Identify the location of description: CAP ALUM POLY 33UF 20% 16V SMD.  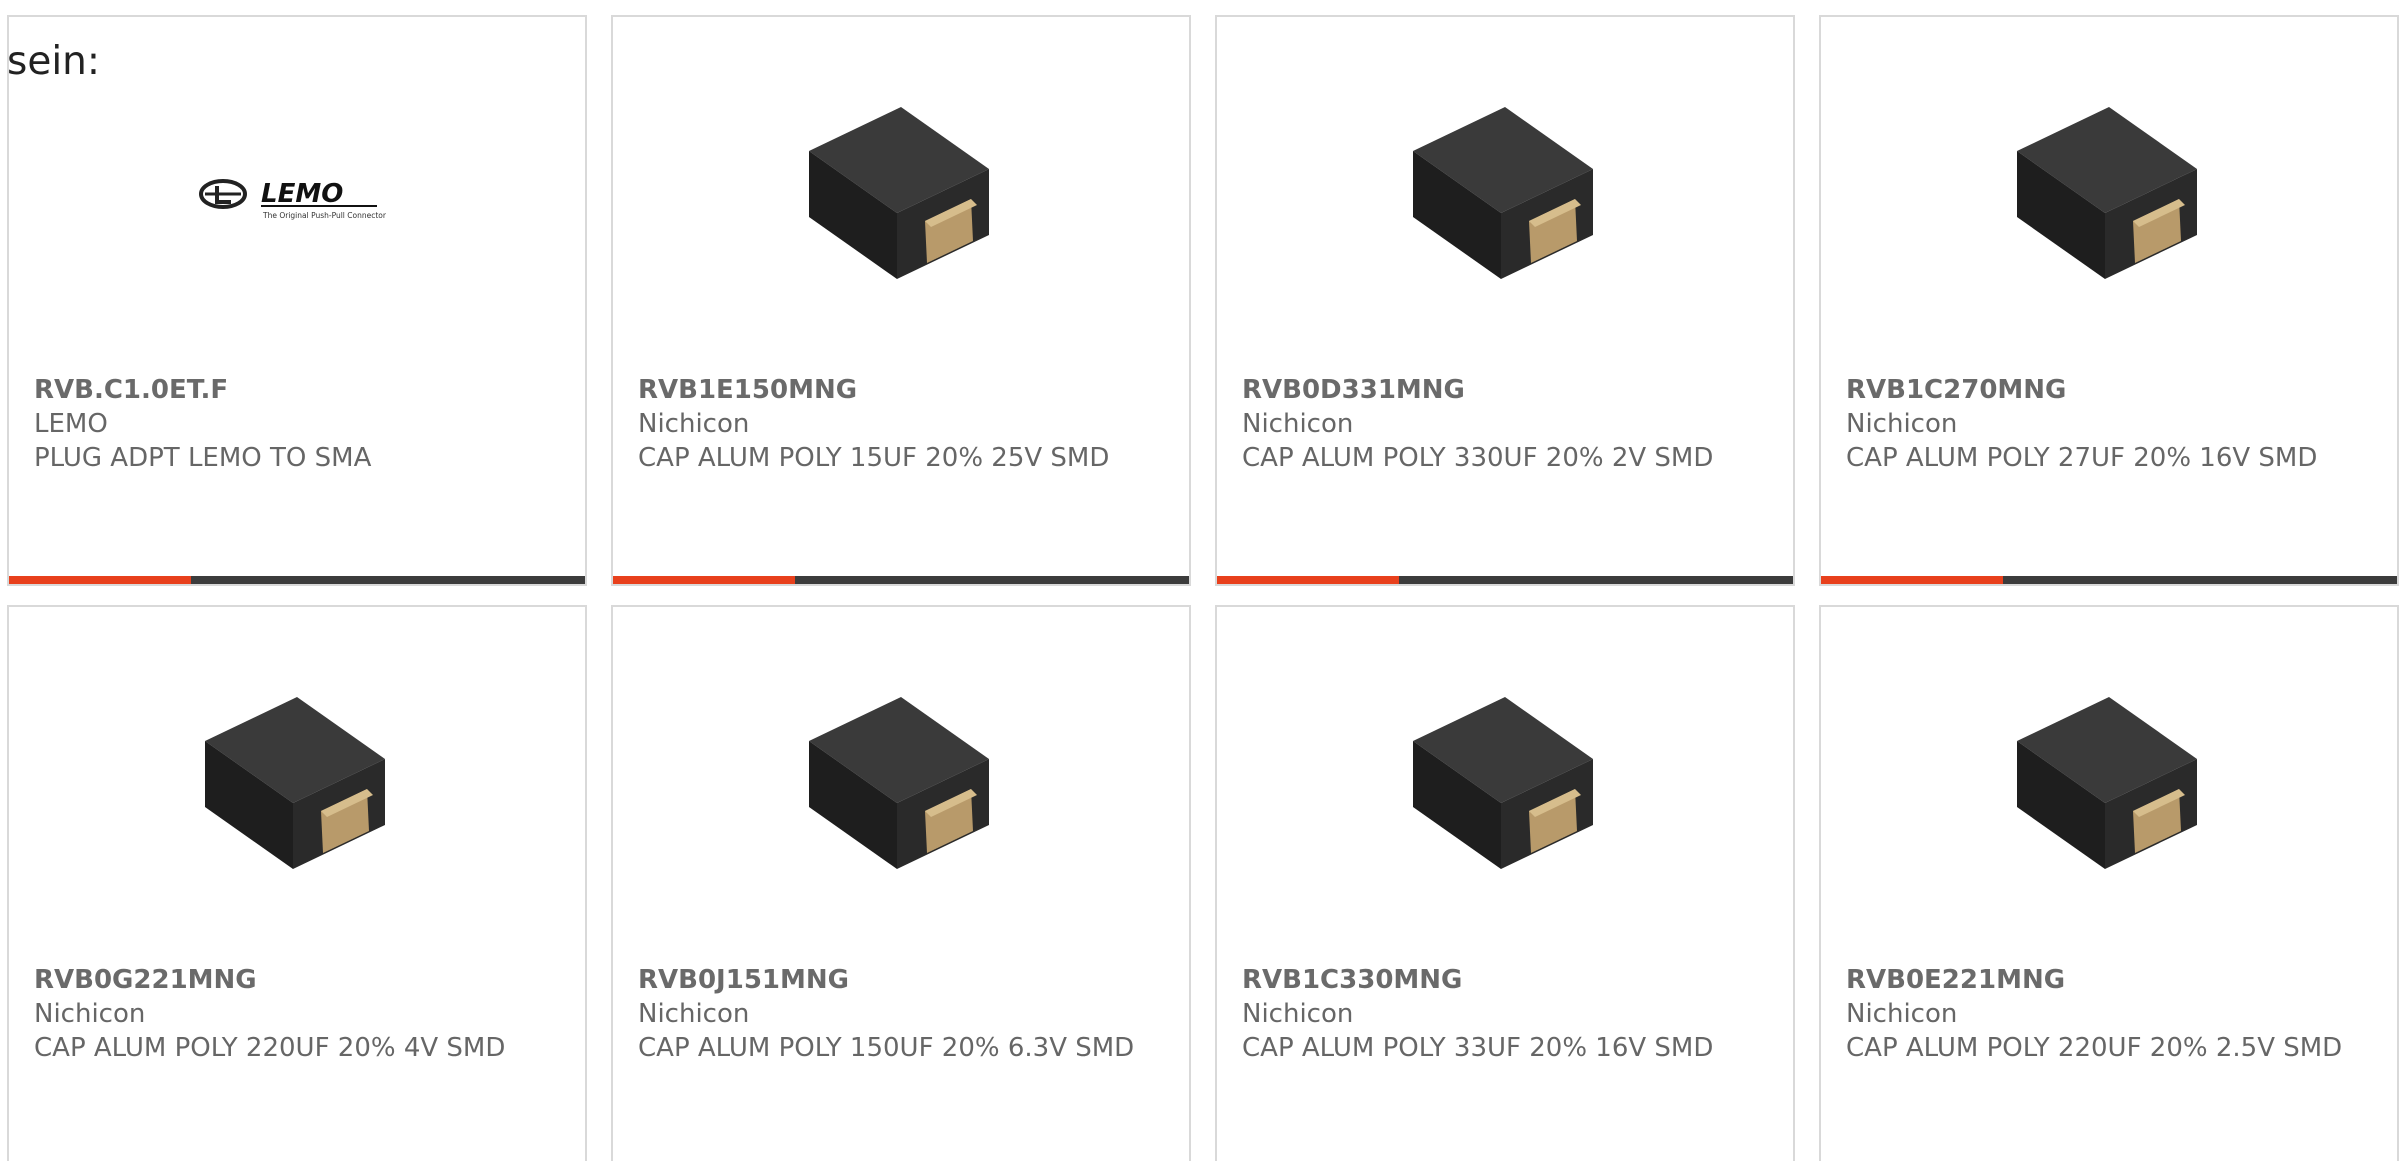
(1478, 1048).